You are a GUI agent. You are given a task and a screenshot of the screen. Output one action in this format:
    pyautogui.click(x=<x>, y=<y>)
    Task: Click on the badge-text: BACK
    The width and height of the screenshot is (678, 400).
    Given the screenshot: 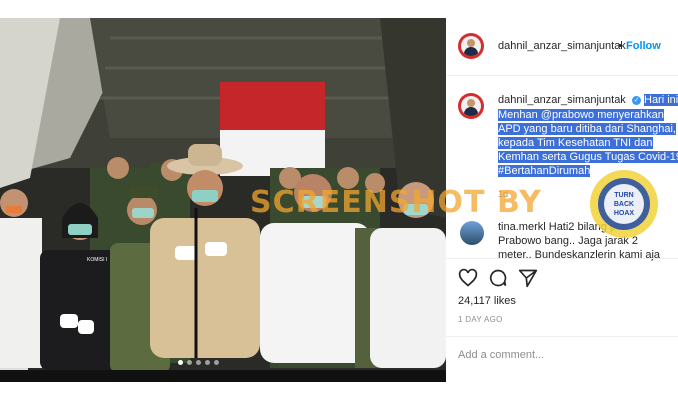 What is the action you would take?
    pyautogui.click(x=624, y=204)
    